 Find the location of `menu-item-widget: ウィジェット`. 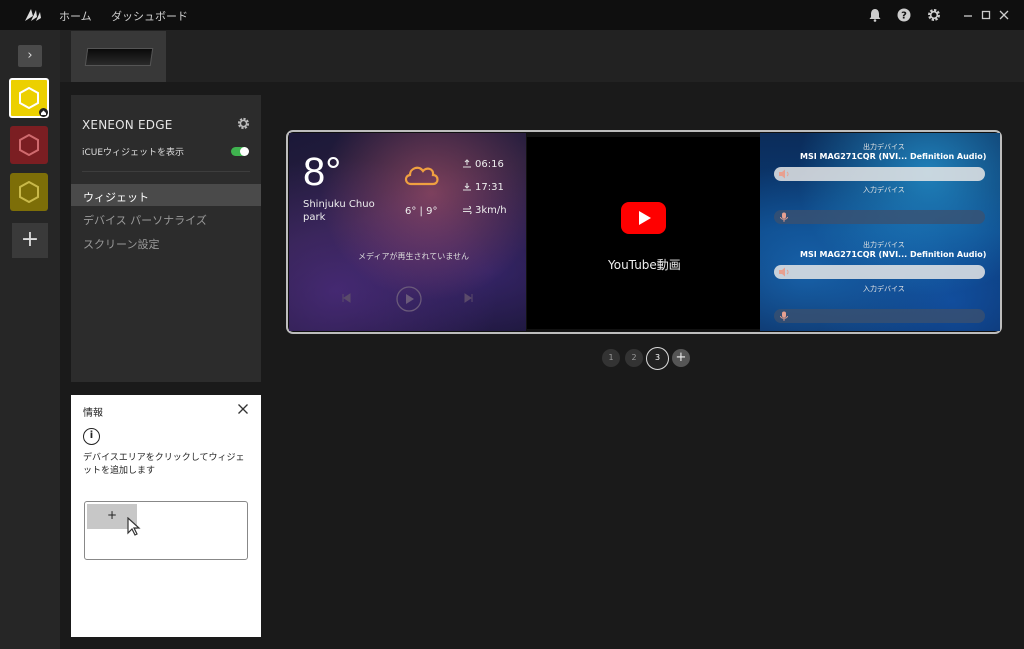

menu-item-widget: ウィジェット is located at coordinates (116, 197).